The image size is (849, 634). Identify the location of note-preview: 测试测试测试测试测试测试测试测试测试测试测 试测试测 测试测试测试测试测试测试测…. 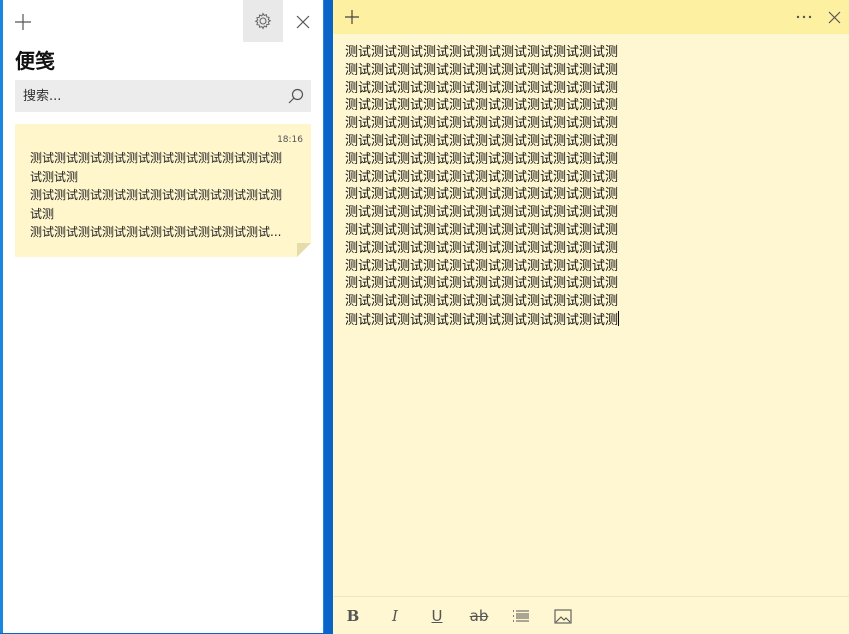
(165, 195).